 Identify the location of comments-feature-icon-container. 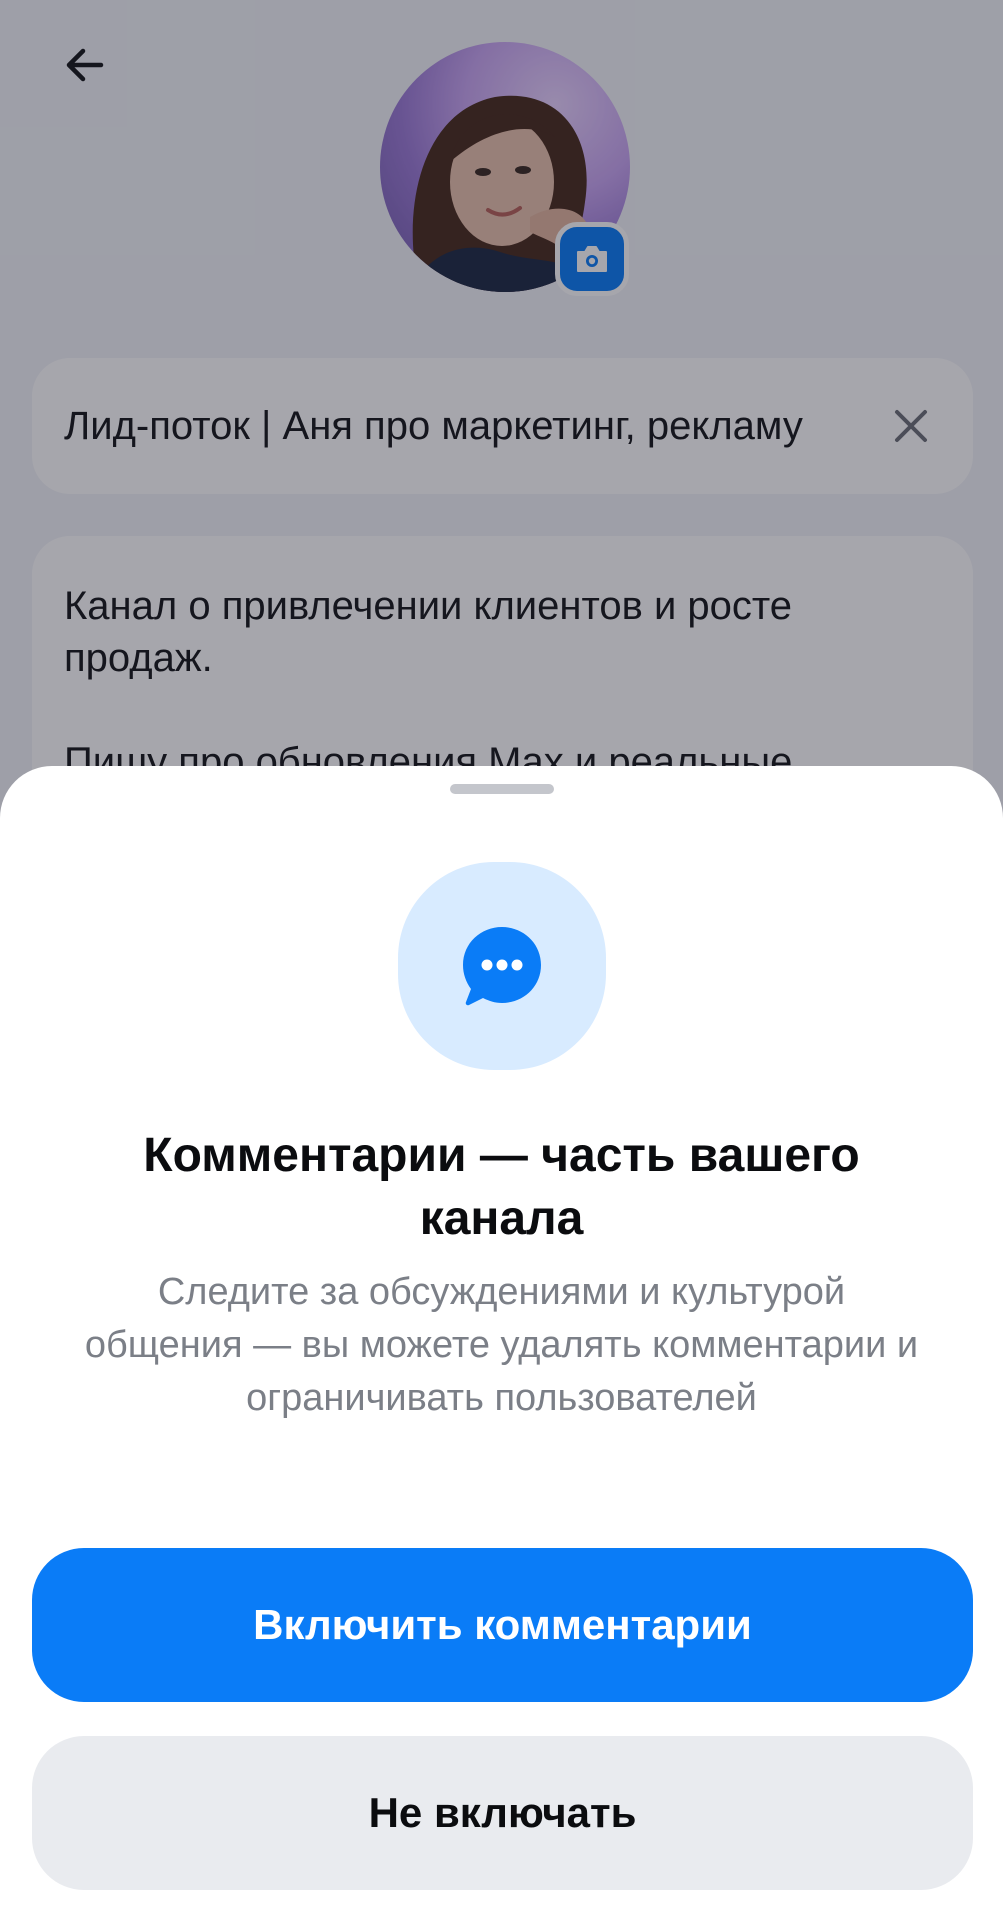
(502, 966).